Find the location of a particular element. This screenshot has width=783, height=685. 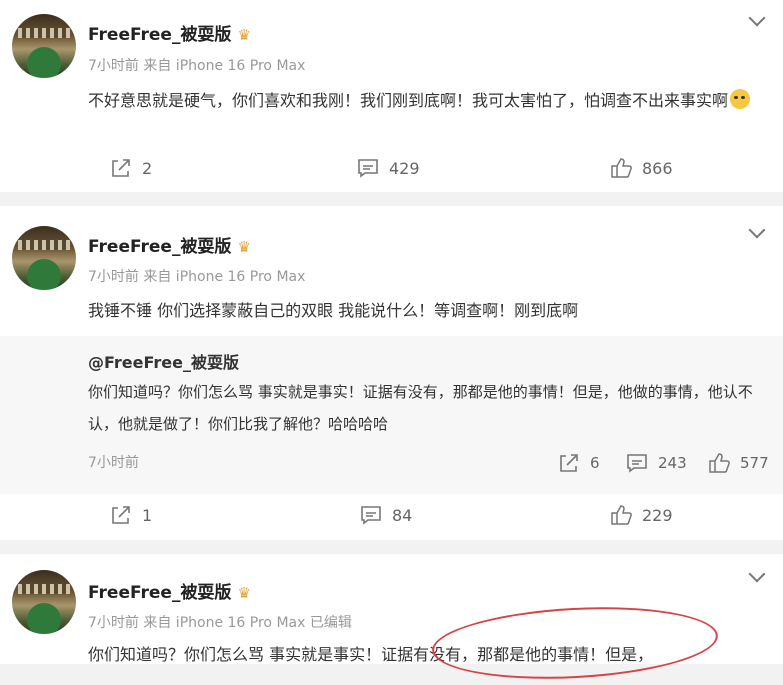

quoted-like-button: 577 is located at coordinates (738, 463).